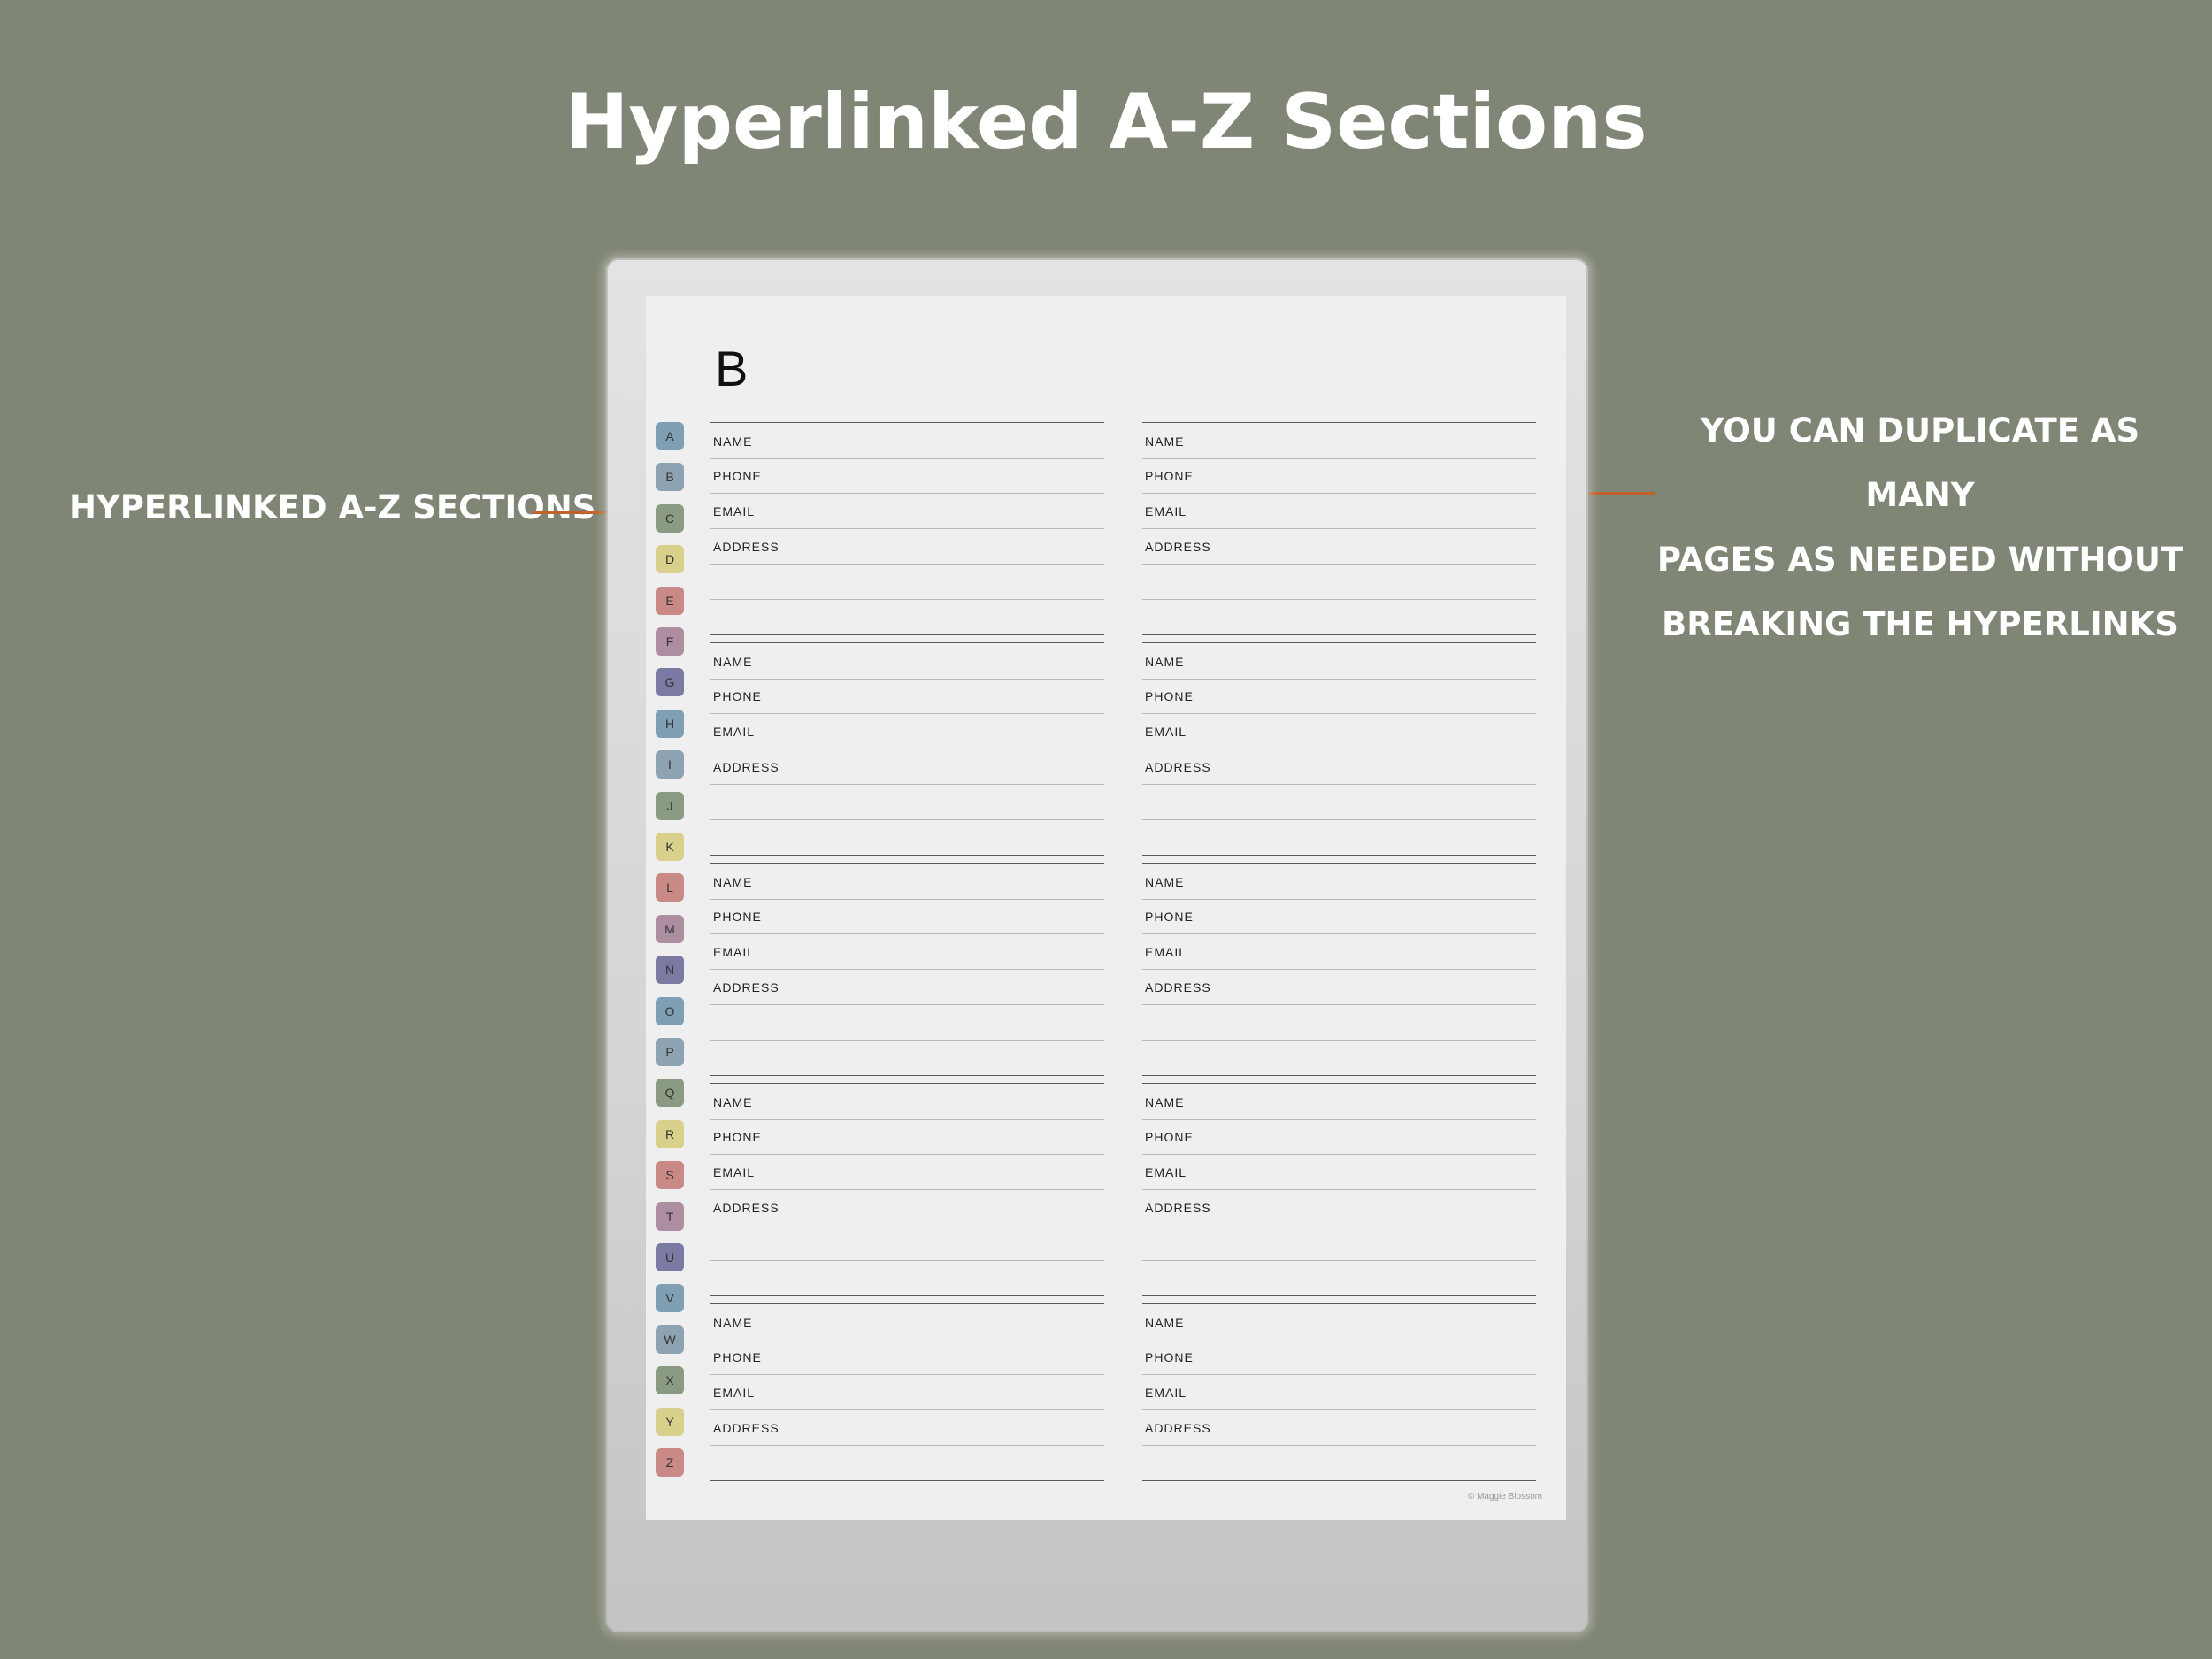  Describe the element at coordinates (670, 601) in the screenshot. I see `tab-e: E` at that location.